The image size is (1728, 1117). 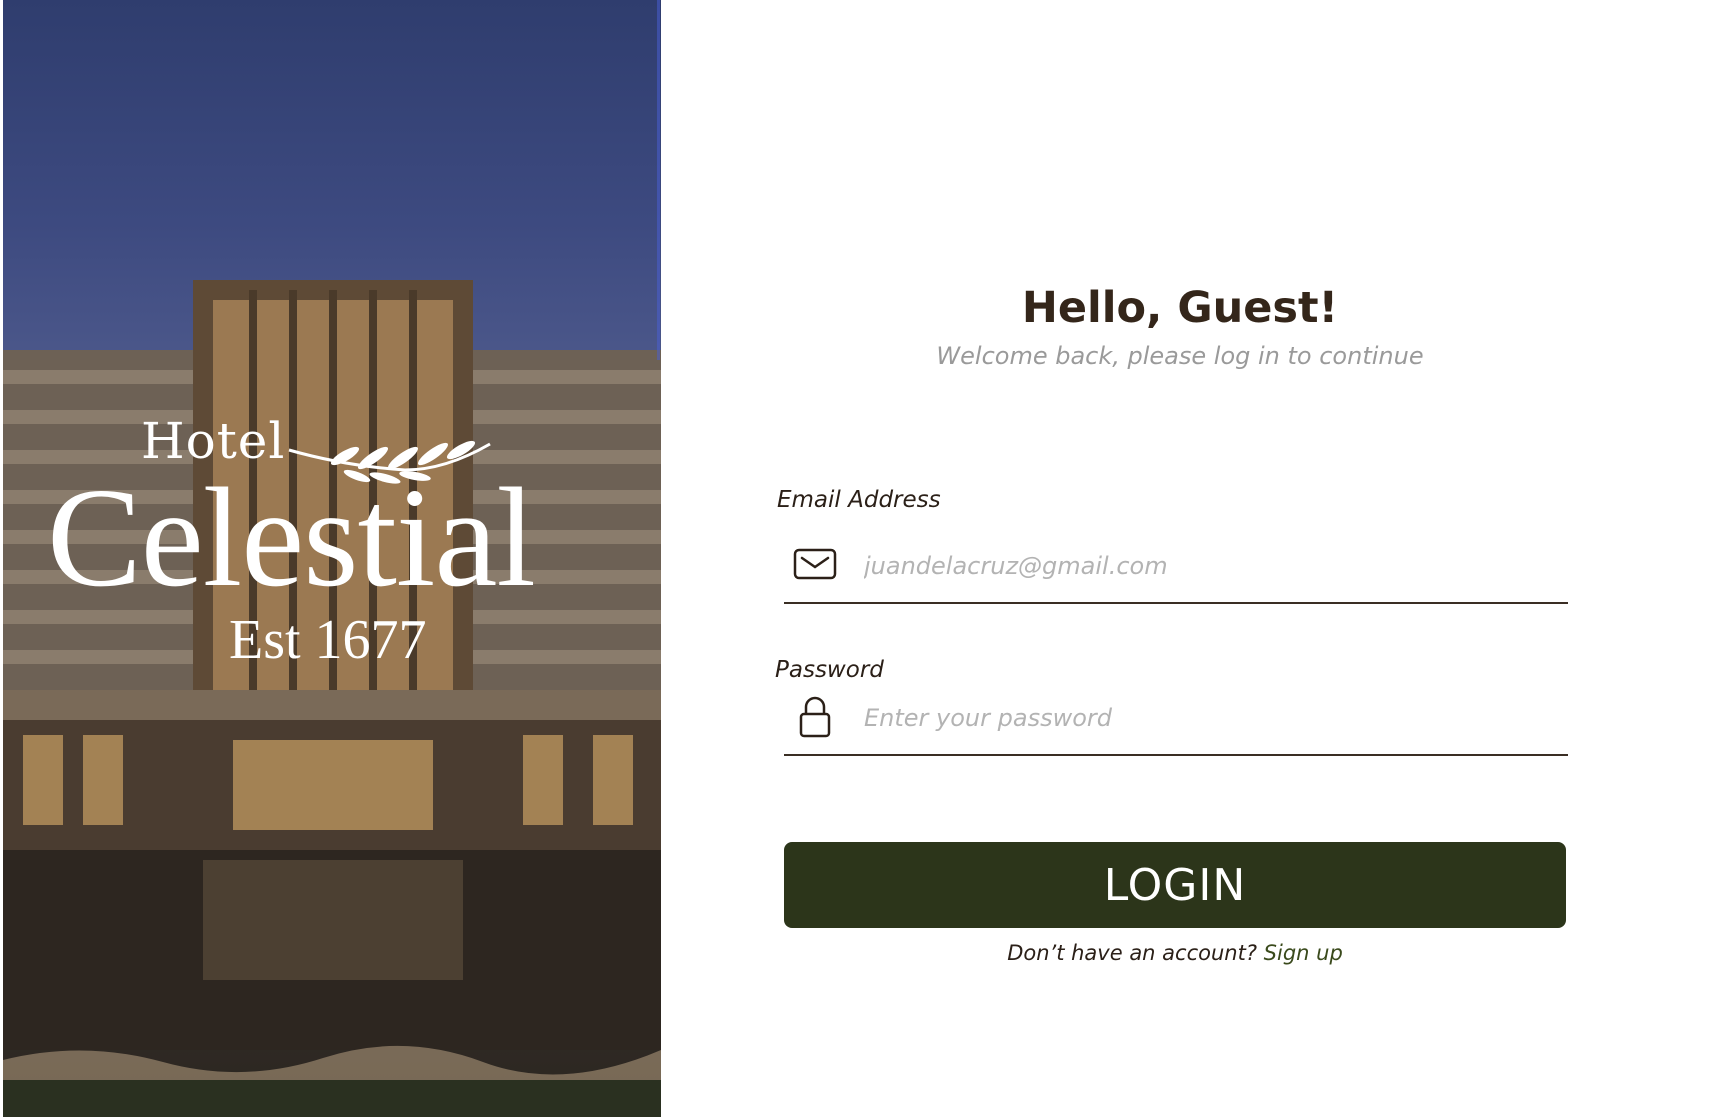 What do you see at coordinates (328, 640) in the screenshot?
I see `logo-established-text: Est 1677` at bounding box center [328, 640].